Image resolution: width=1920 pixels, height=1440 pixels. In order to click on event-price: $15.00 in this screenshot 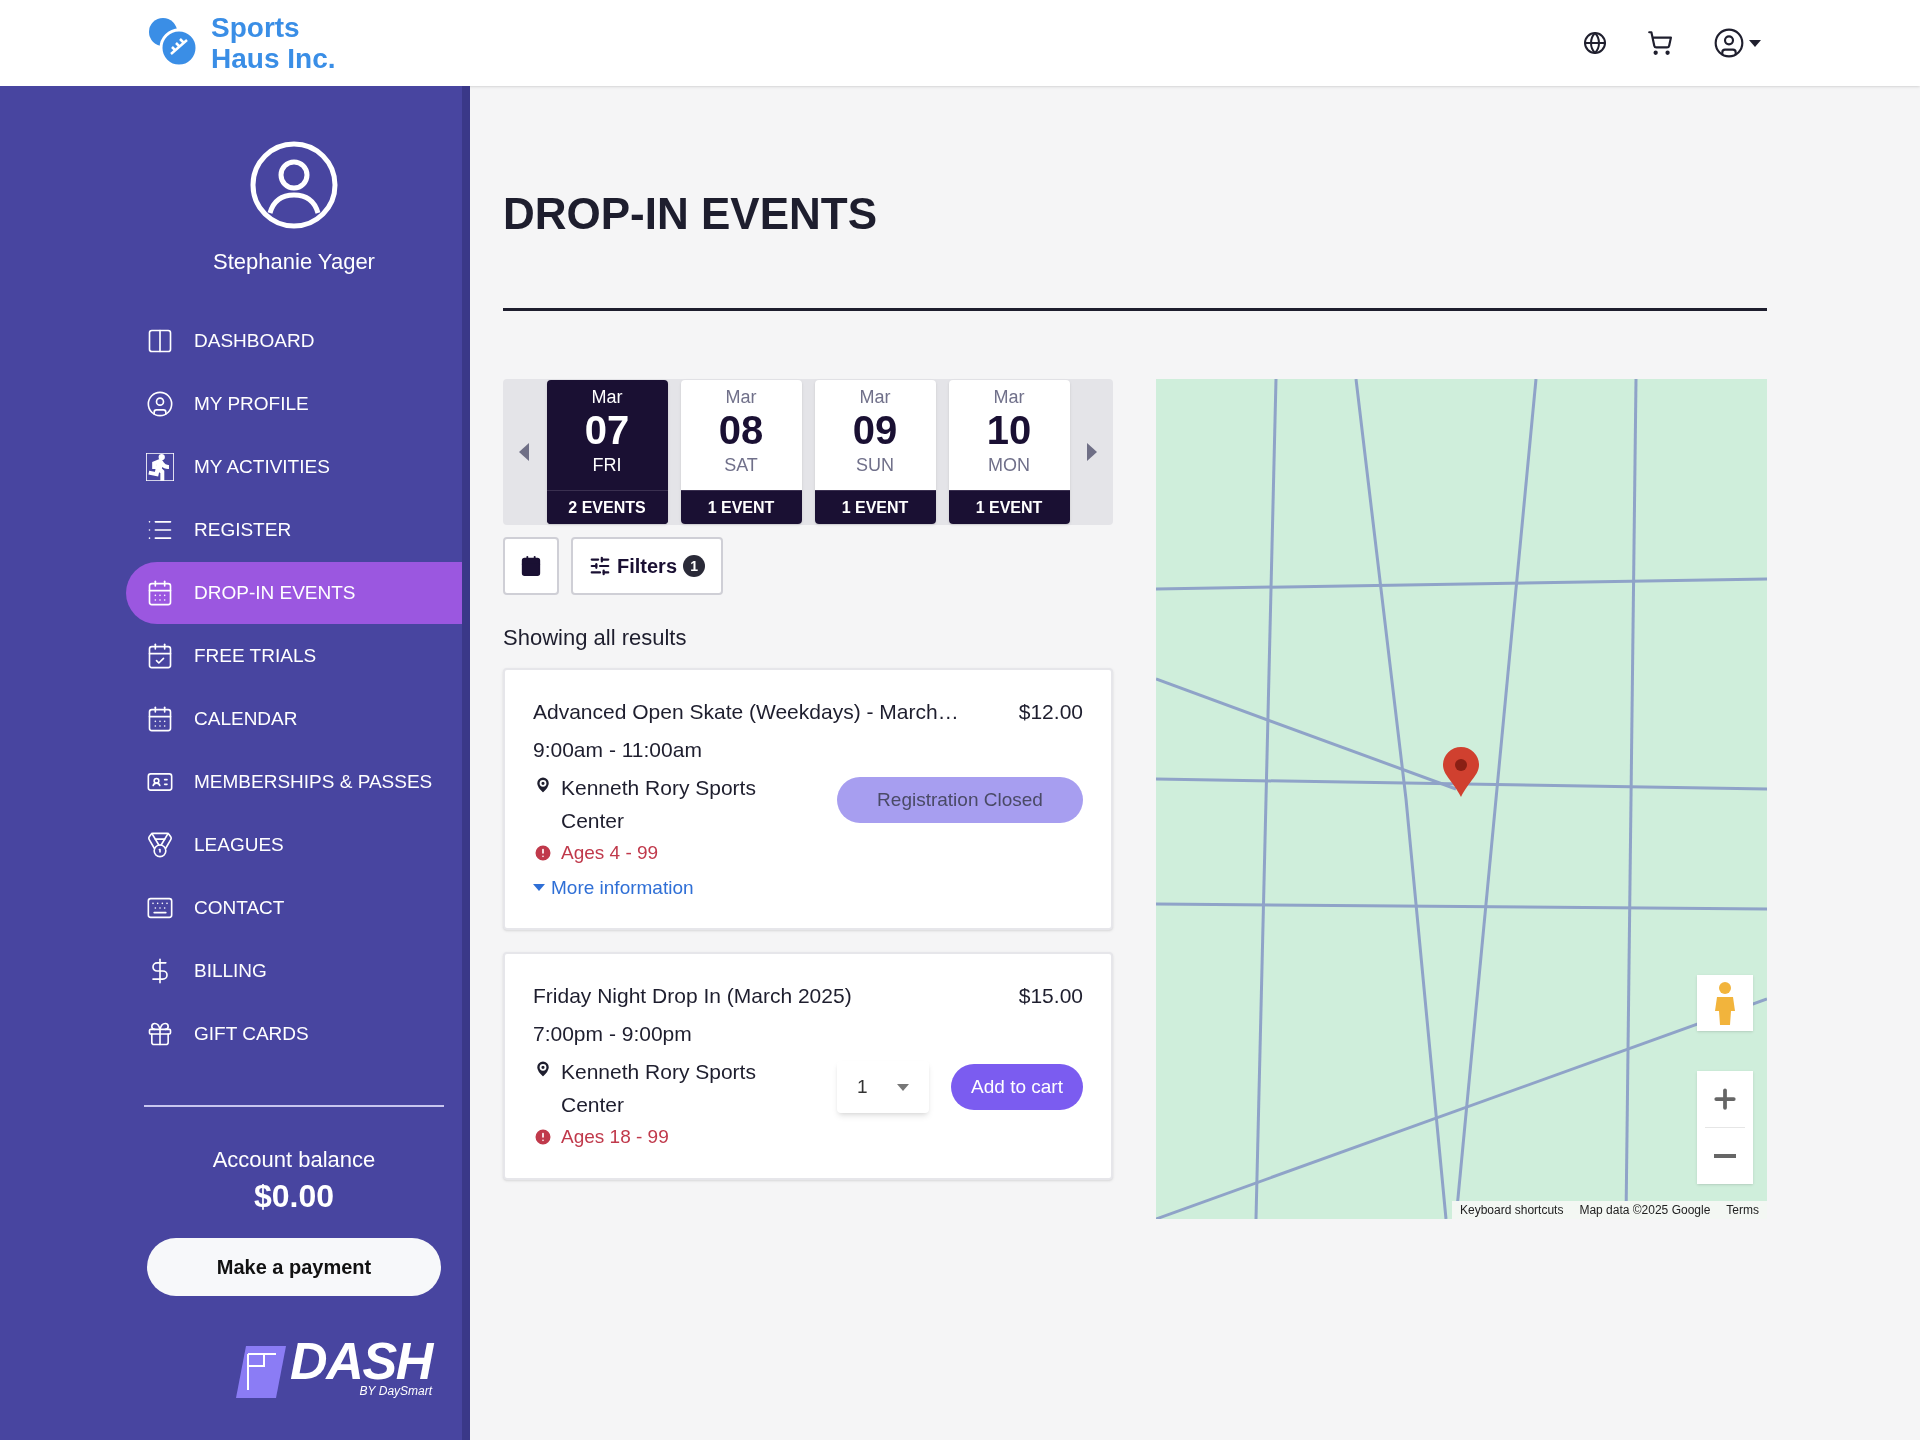, I will do `click(1050, 996)`.